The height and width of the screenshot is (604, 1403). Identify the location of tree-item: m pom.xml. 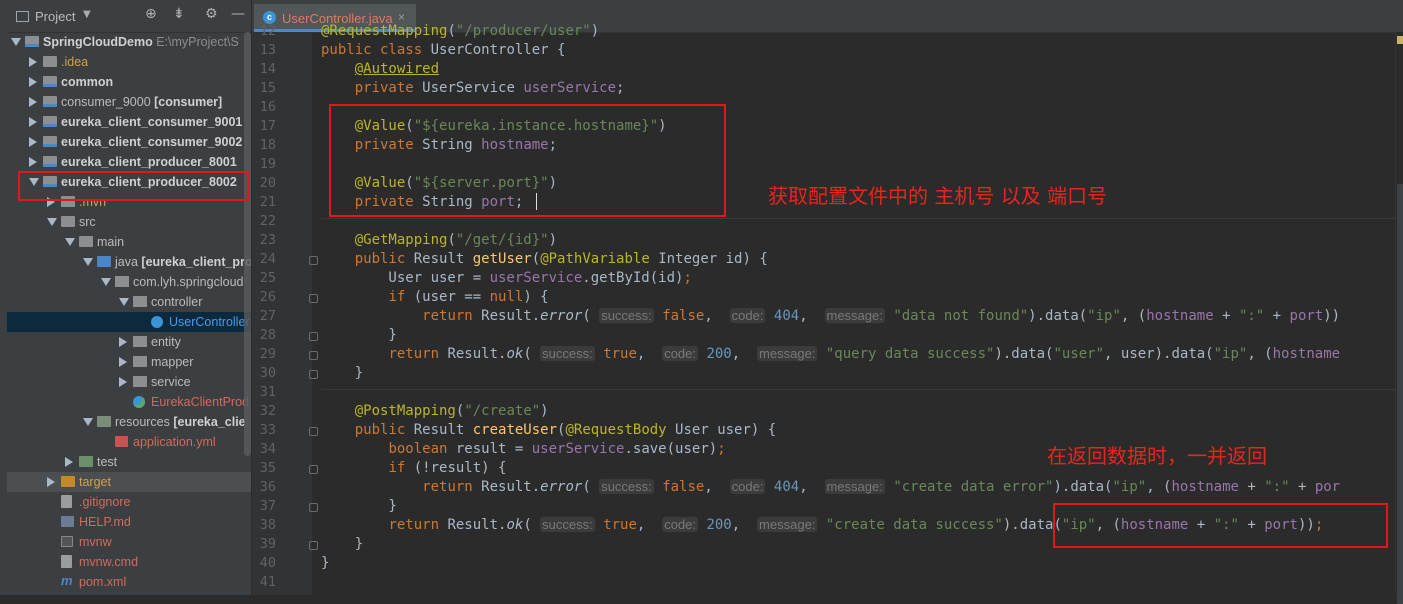
(129, 582).